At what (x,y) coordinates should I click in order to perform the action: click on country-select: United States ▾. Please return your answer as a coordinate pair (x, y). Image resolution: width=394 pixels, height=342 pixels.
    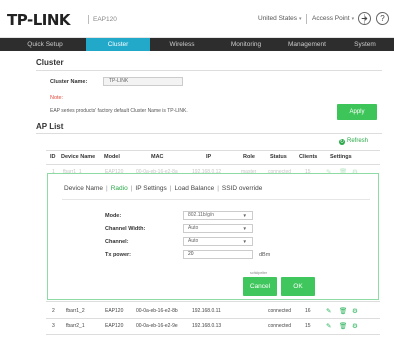
    Looking at the image, I should click on (280, 18).